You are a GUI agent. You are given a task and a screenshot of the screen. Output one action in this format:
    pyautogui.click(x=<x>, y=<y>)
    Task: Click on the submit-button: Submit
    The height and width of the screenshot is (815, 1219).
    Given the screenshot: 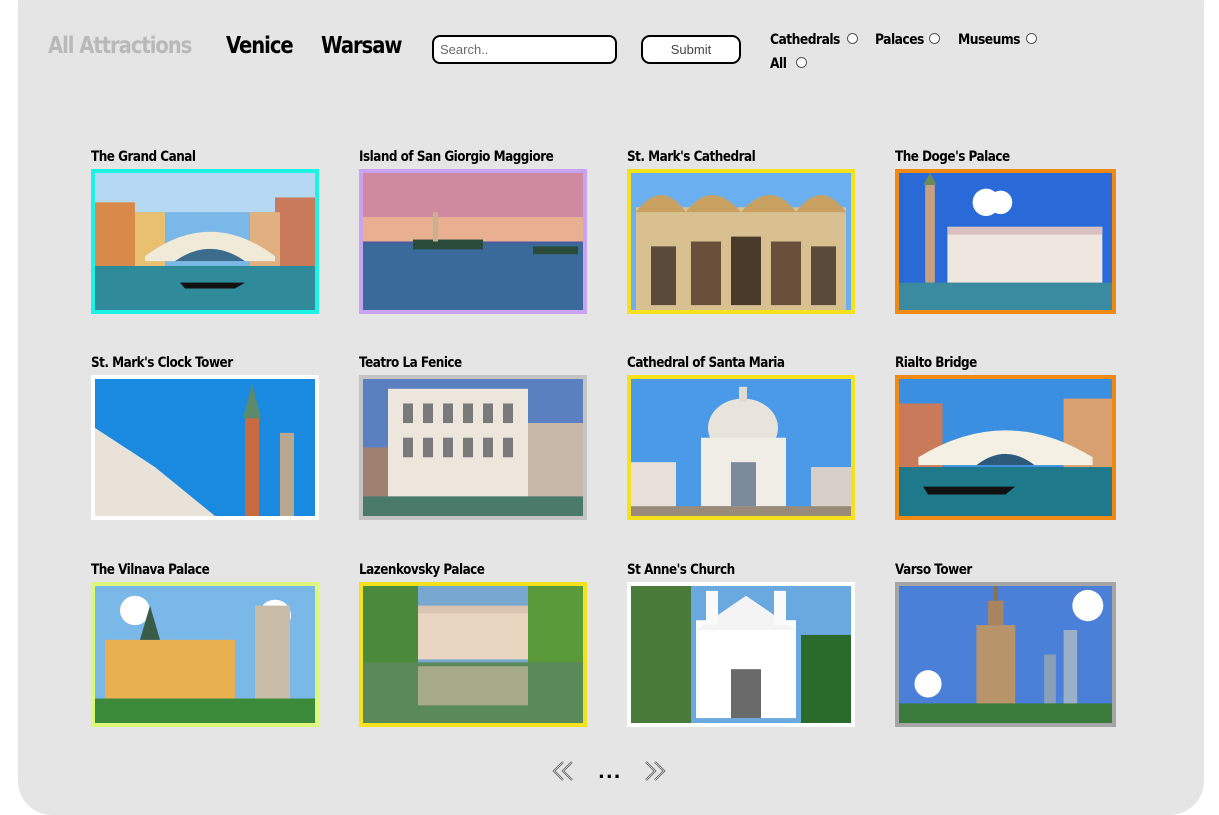 What is the action you would take?
    pyautogui.click(x=691, y=49)
    